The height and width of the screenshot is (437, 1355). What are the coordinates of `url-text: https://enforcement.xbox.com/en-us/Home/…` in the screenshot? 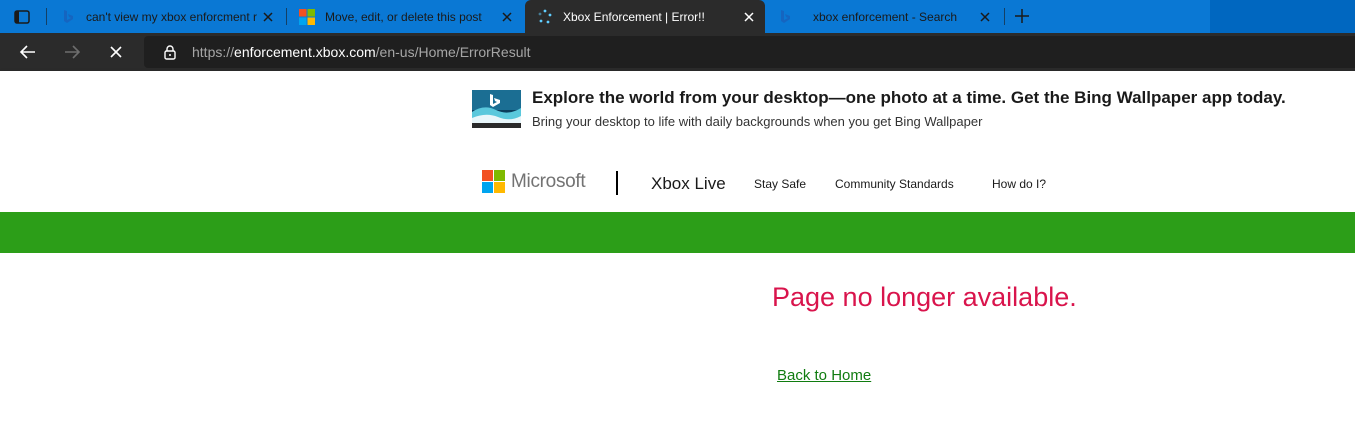 It's located at (361, 52).